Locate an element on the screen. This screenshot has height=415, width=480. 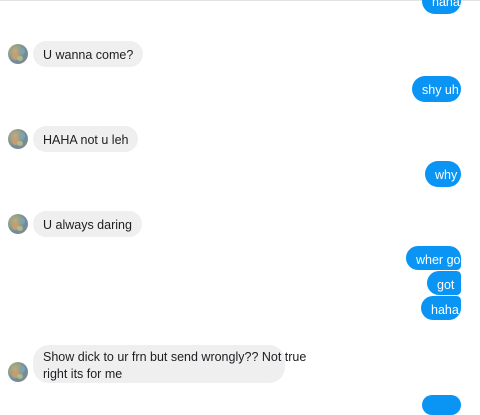
message-text: HAHA not u leh is located at coordinates (86, 140).